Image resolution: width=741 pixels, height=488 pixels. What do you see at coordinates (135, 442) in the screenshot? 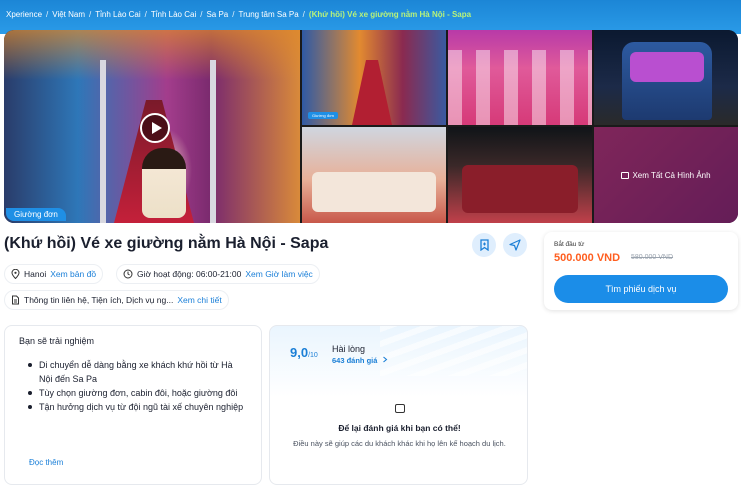
I see `text-fade` at bounding box center [135, 442].